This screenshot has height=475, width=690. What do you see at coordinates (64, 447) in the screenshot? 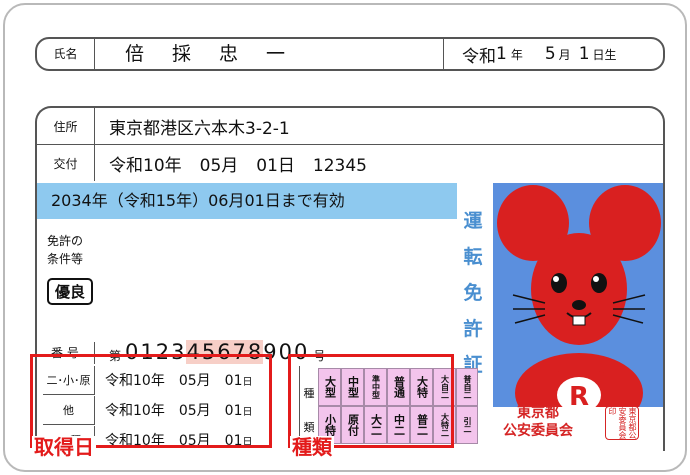
I see `acquisition-annotation: 取得日` at bounding box center [64, 447].